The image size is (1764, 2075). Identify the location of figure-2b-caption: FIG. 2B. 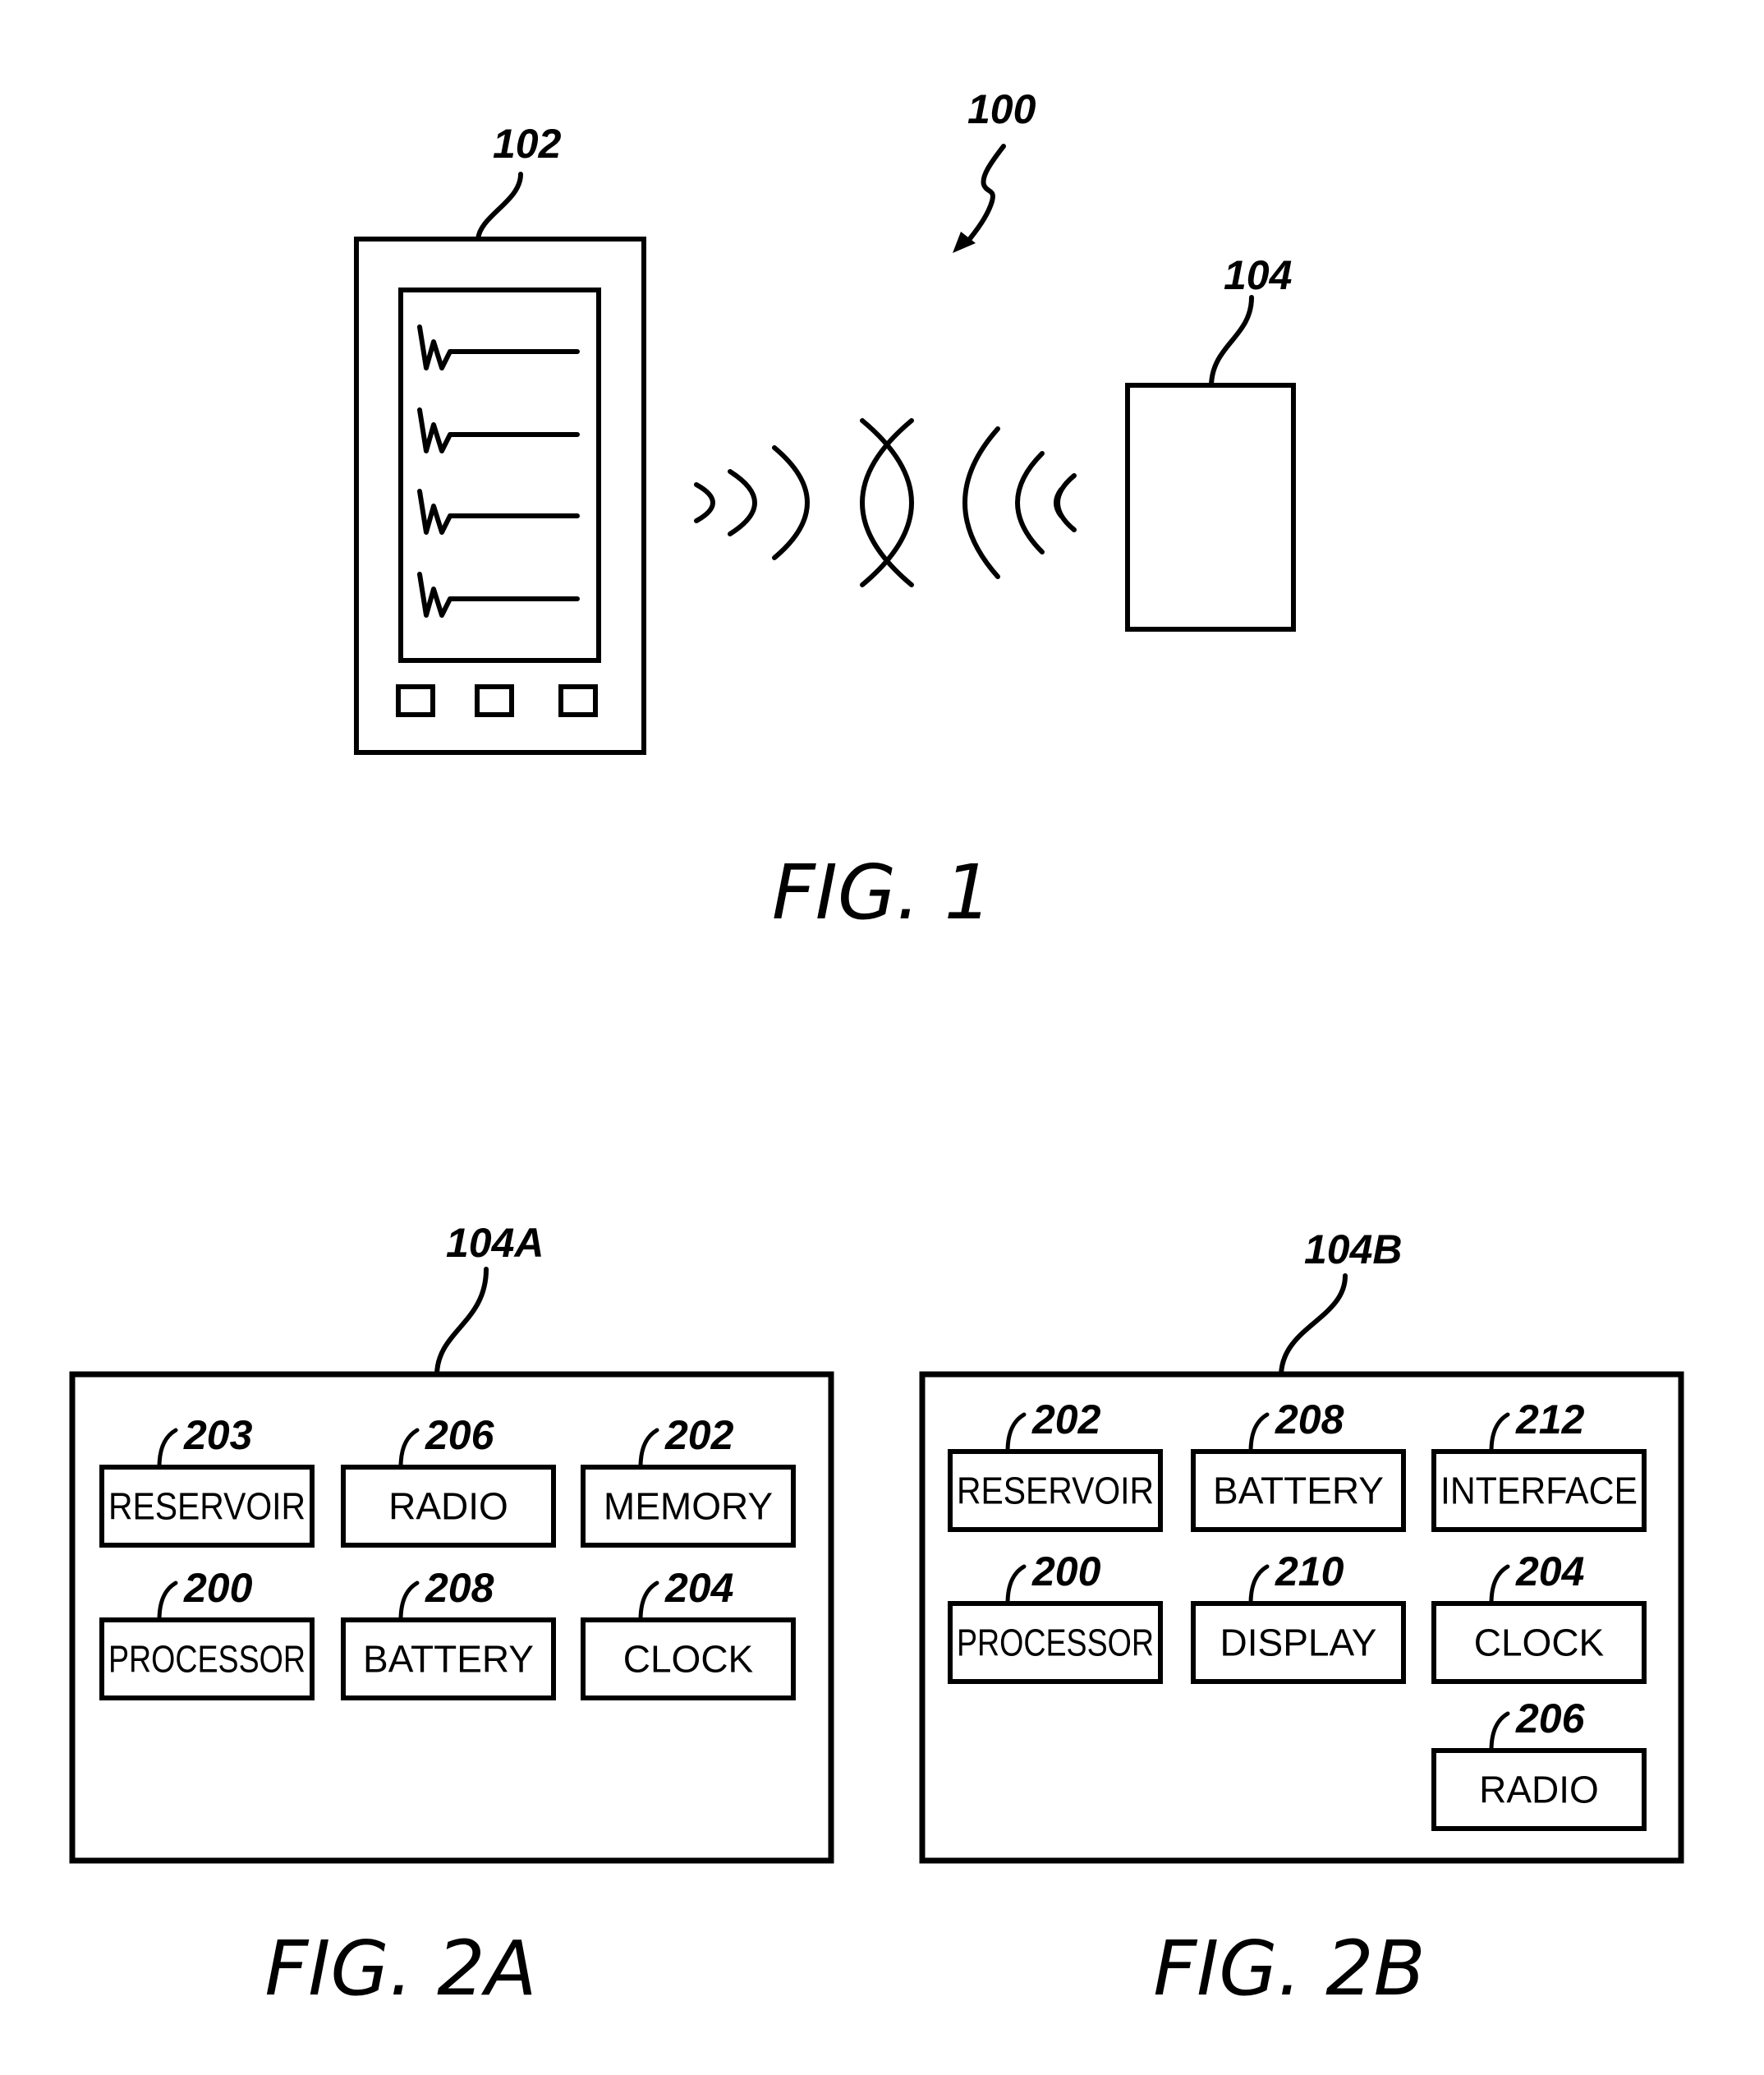
(1289, 1969).